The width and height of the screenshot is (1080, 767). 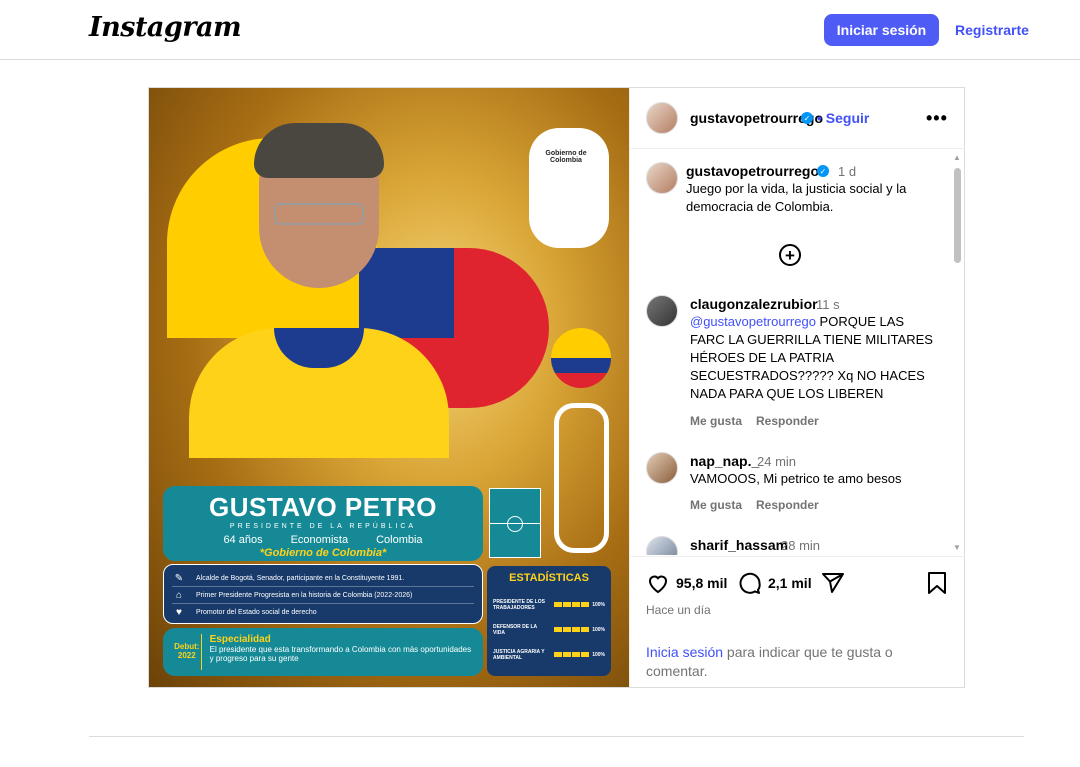 I want to click on colombia-flag-icon, so click(x=581, y=358).